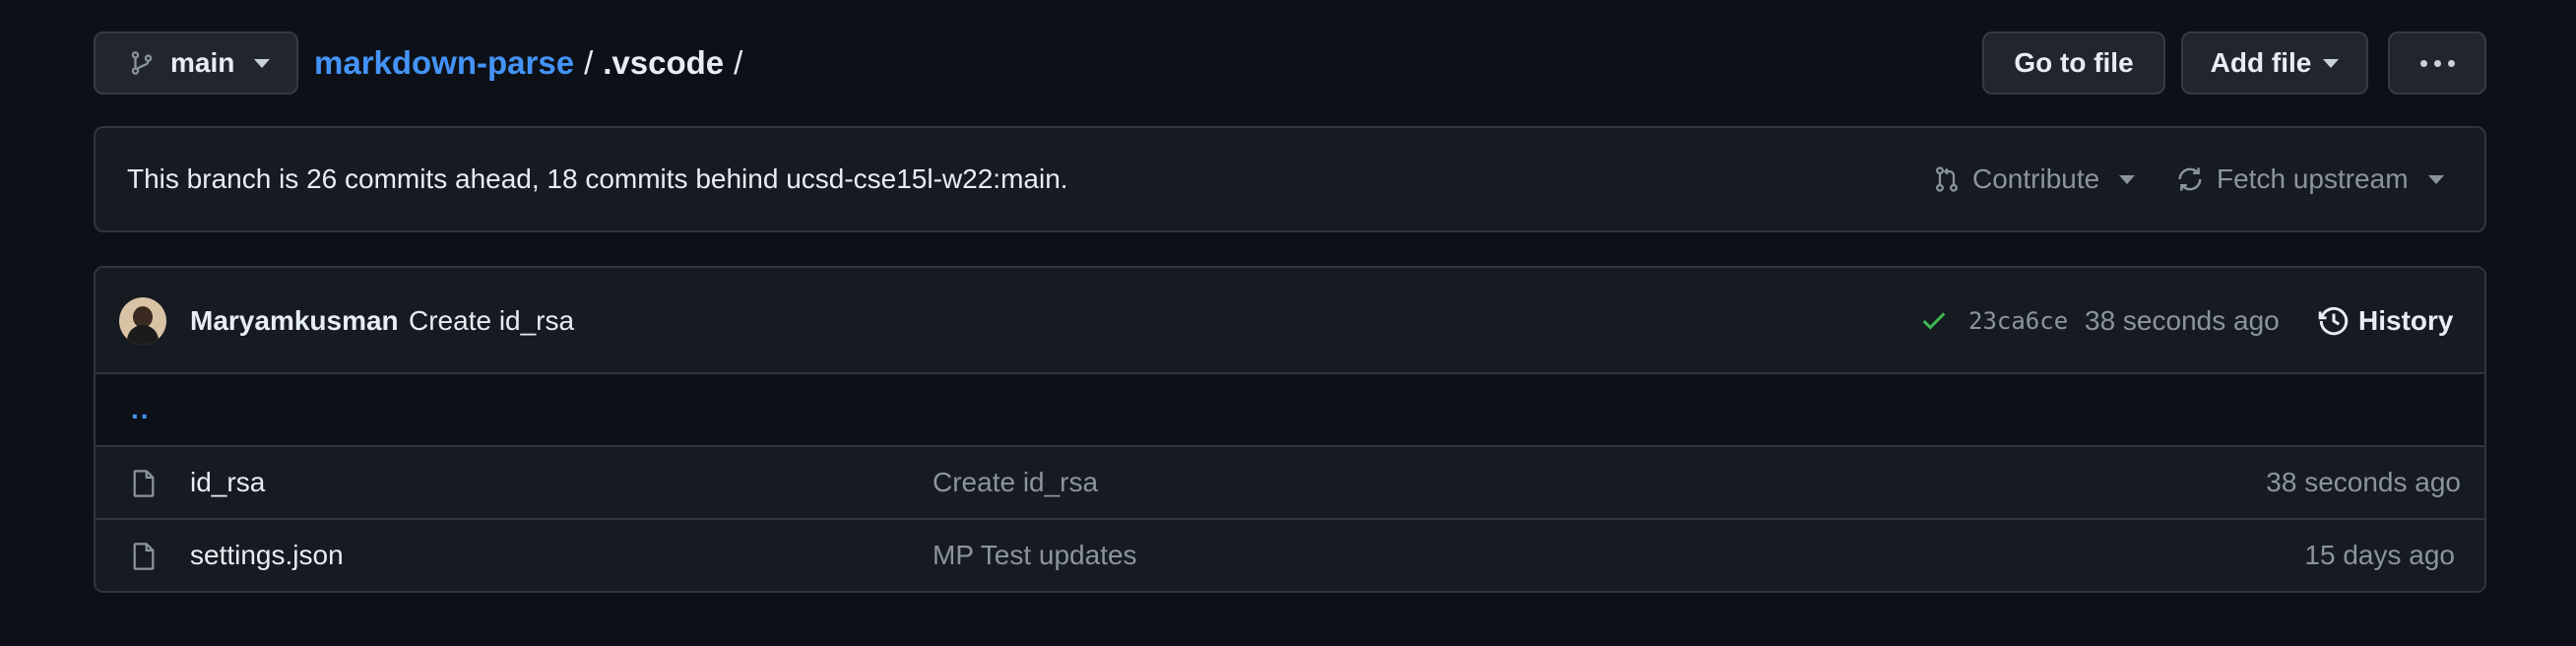 The image size is (2576, 646). Describe the element at coordinates (2018, 321) in the screenshot. I see `commit-sha-link: 23ca6ce` at that location.